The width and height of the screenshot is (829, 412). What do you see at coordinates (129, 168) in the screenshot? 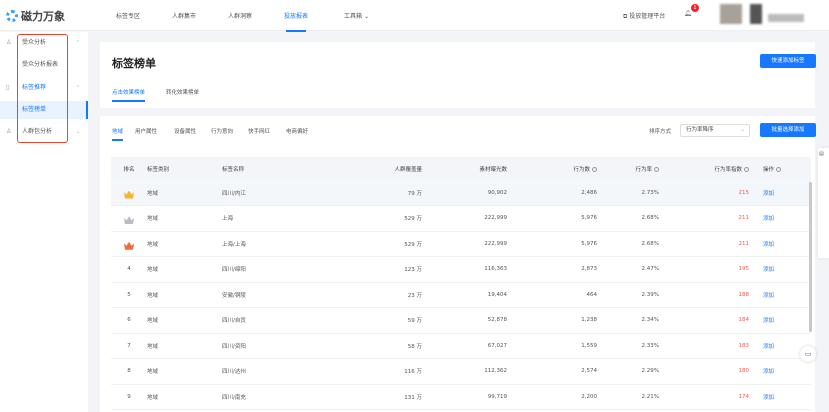
I see `col-rank: 排名` at bounding box center [129, 168].